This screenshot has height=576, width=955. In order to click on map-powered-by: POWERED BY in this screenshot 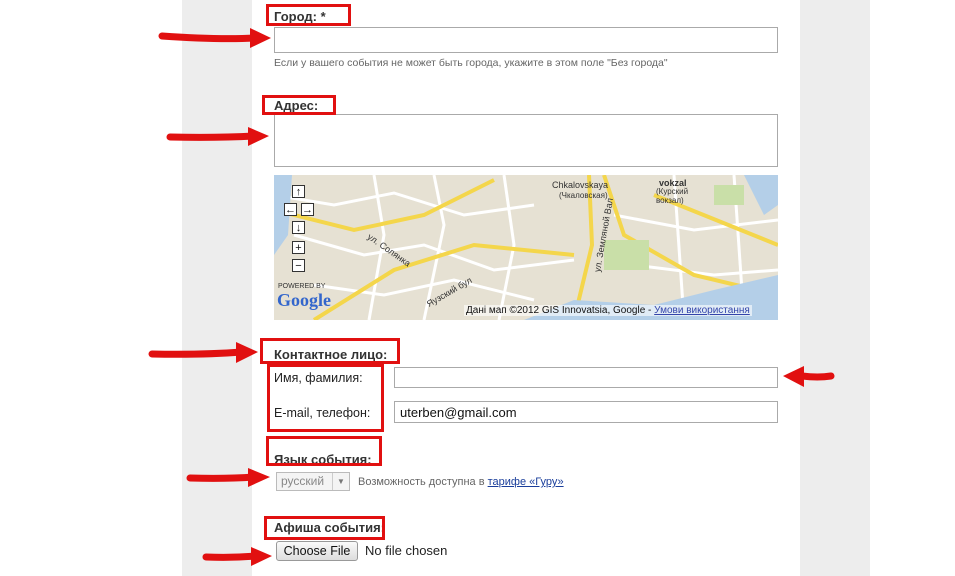, I will do `click(302, 286)`.